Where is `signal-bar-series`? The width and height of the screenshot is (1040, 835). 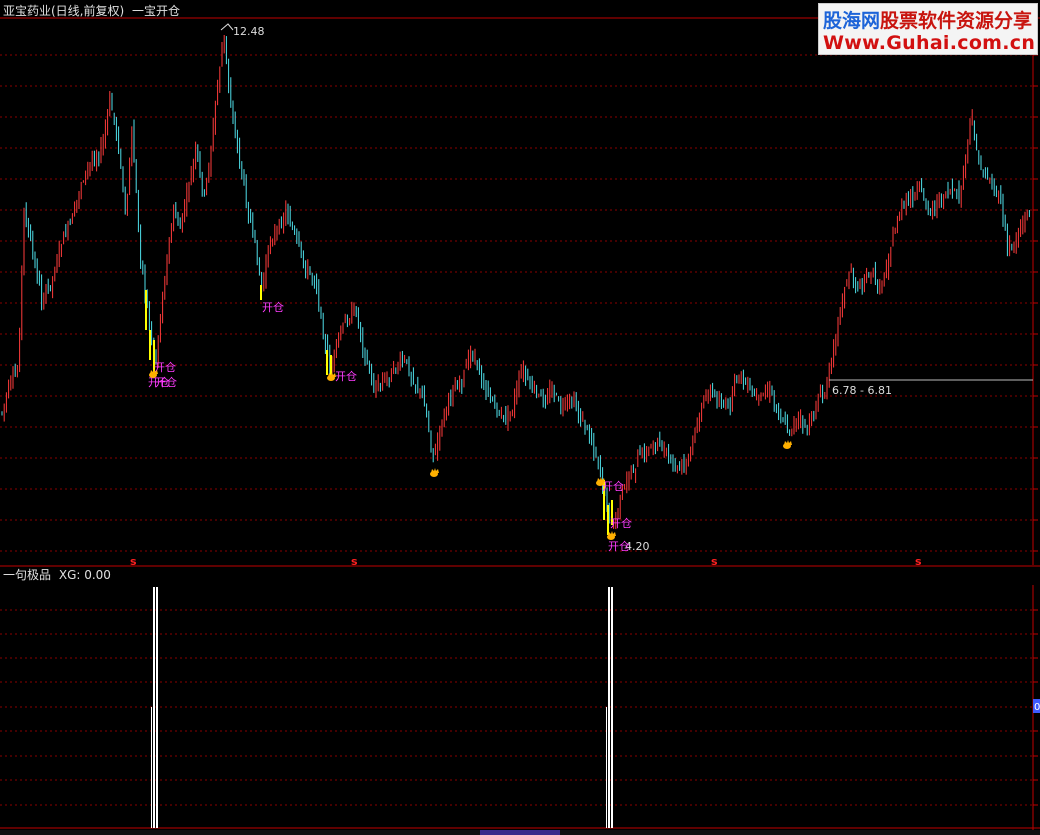 signal-bar-series is located at coordinates (379, 410).